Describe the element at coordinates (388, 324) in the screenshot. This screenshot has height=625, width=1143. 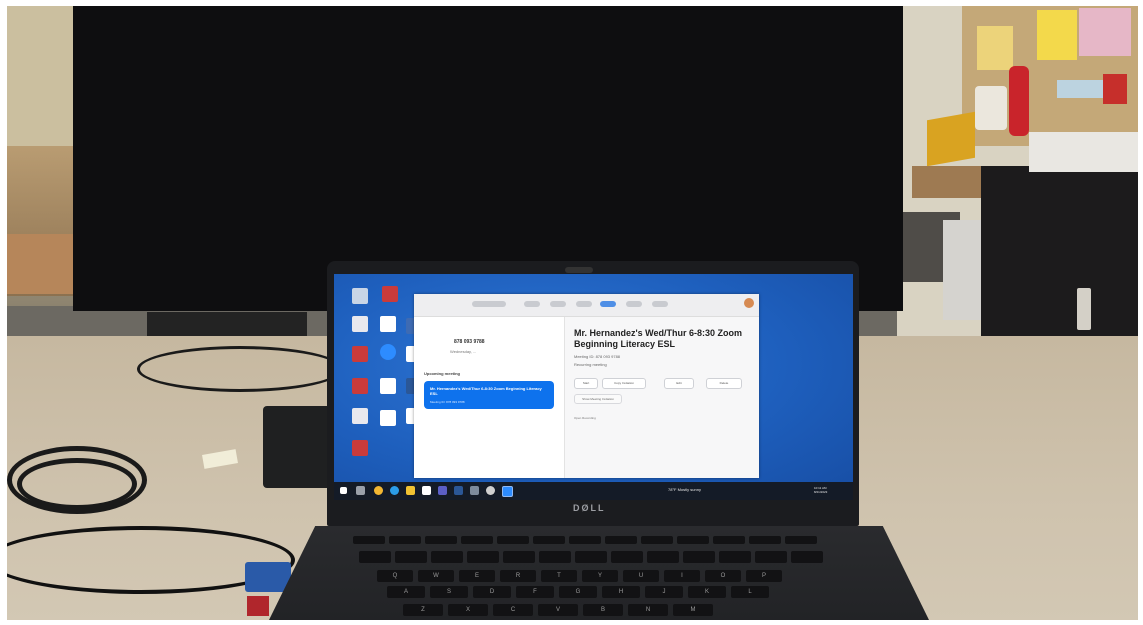
I see `arrow-icon` at that location.